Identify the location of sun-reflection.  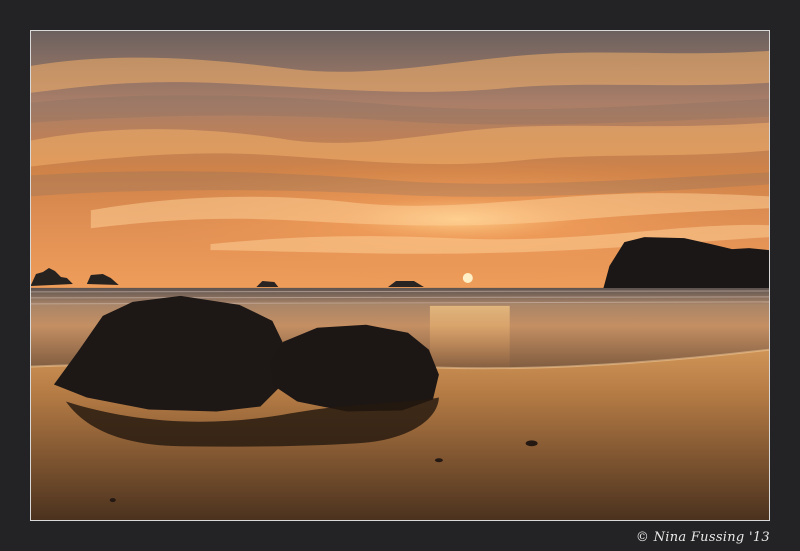
(469, 339).